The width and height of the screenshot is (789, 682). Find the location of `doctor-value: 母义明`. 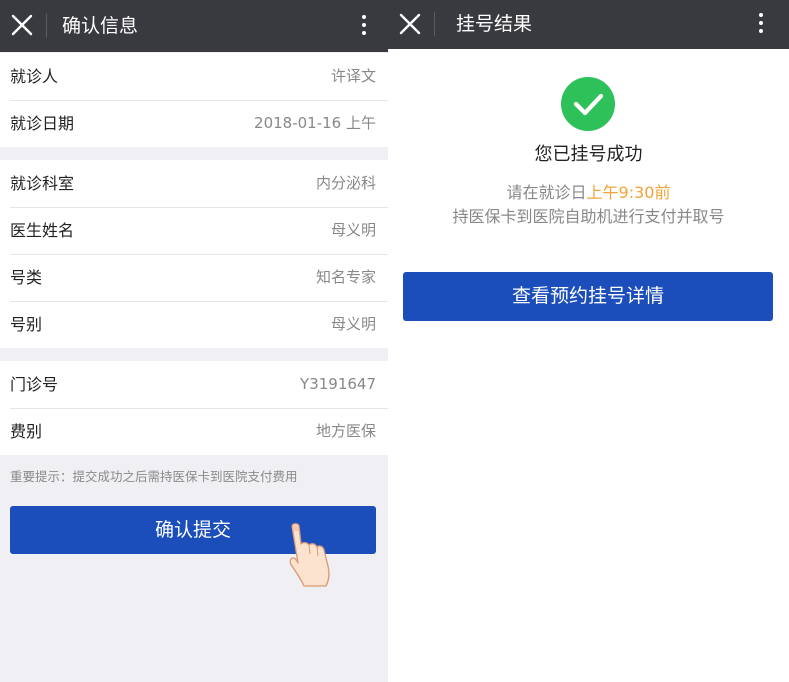

doctor-value: 母义明 is located at coordinates (353, 230).